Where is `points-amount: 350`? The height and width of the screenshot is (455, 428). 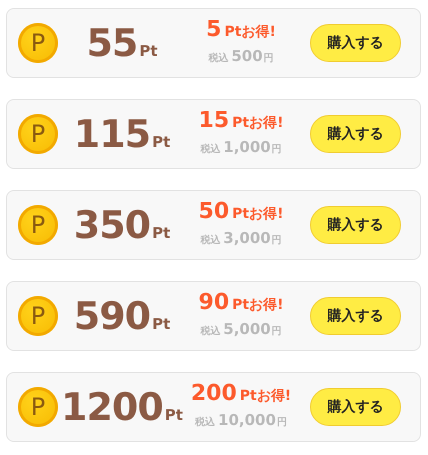
points-amount: 350 is located at coordinates (112, 225).